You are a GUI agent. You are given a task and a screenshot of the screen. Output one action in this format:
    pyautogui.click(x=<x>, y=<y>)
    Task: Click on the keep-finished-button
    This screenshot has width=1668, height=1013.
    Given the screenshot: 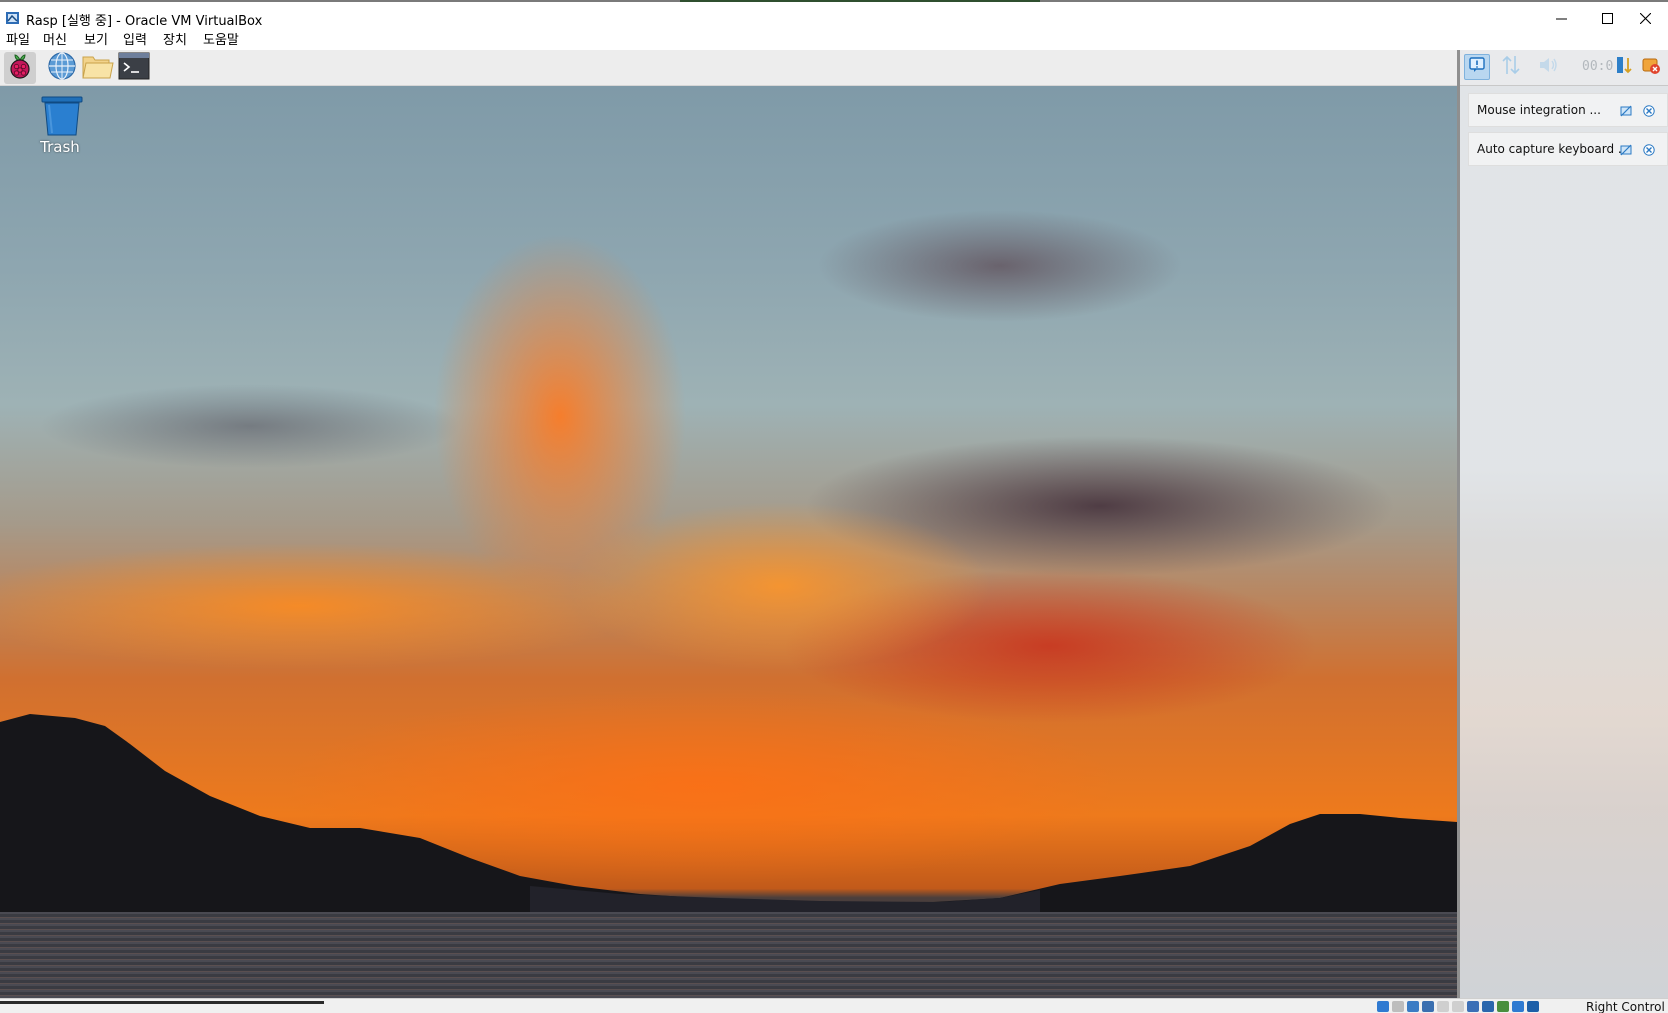 What is the action you would take?
    pyautogui.click(x=1651, y=67)
    